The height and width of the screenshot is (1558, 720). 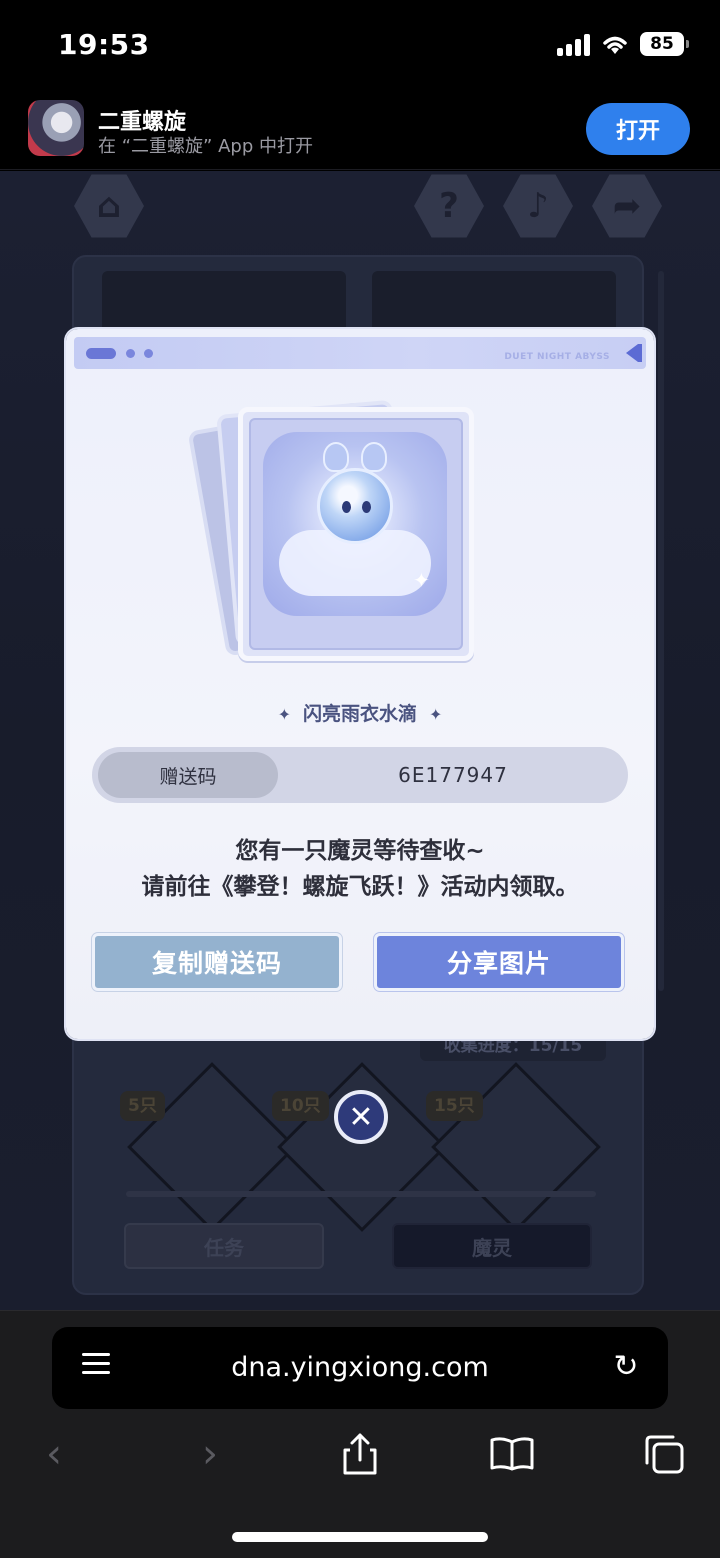 I want to click on share-sheet-icon, so click(x=360, y=1454).